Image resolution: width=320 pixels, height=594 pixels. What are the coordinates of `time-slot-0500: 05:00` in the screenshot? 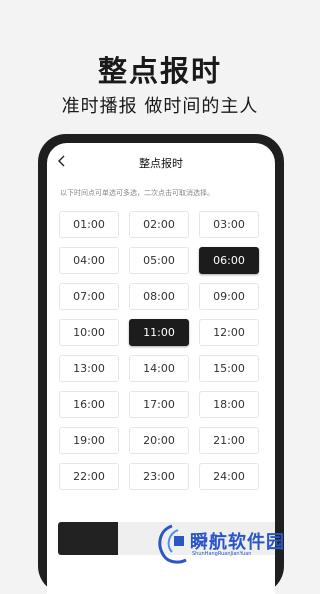 It's located at (159, 260).